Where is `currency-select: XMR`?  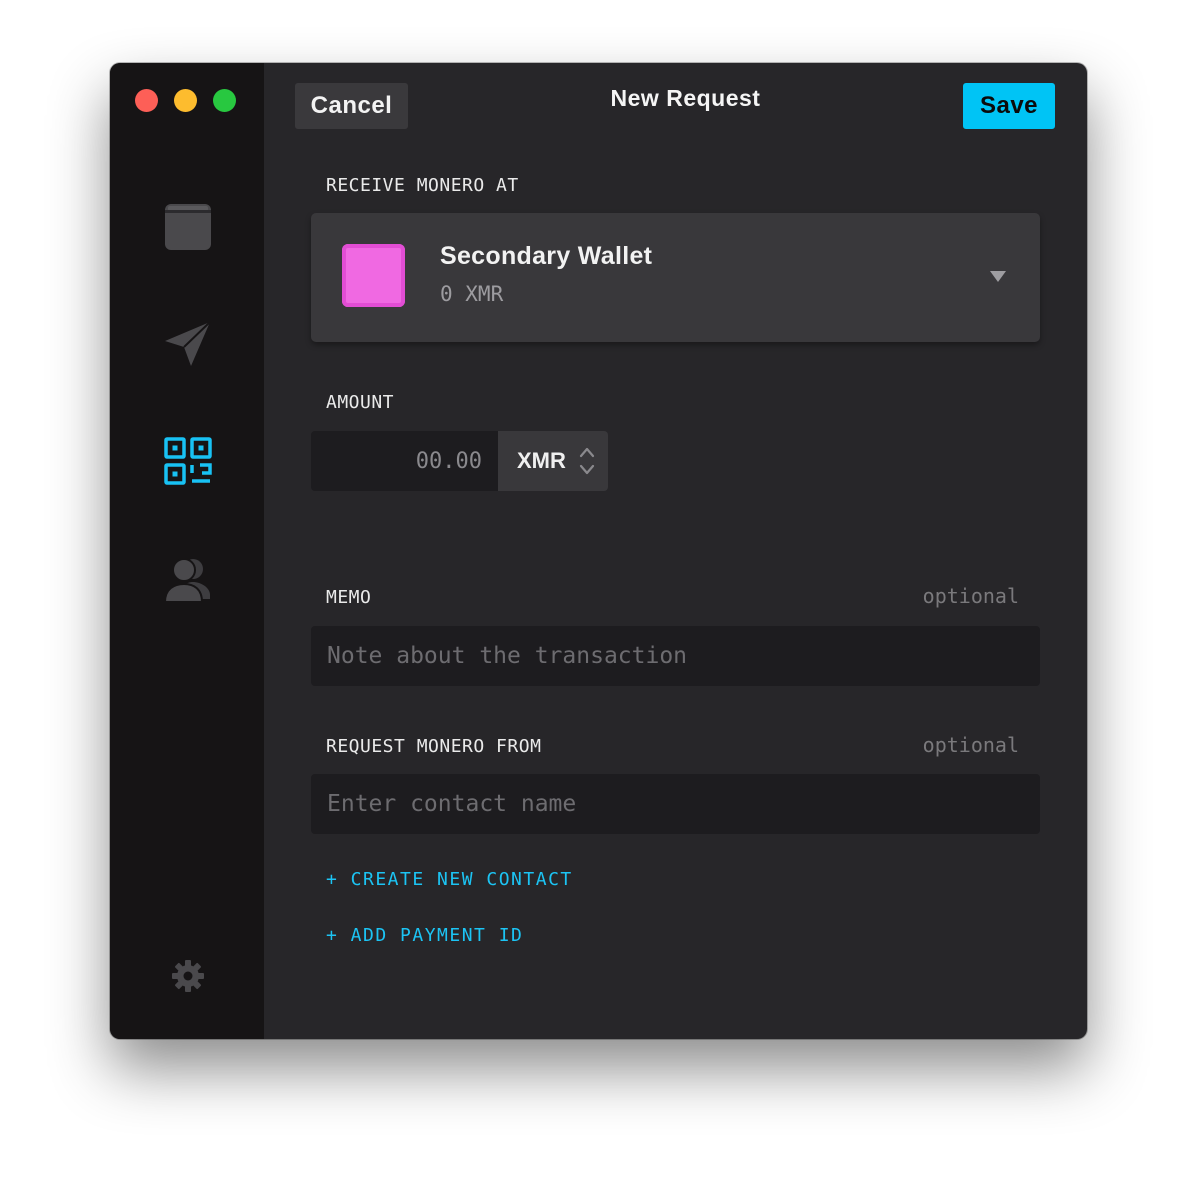 currency-select: XMR is located at coordinates (553, 461).